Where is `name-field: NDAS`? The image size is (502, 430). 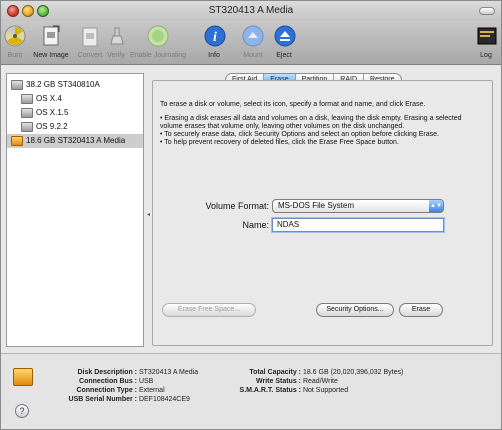 name-field: NDAS is located at coordinates (358, 225).